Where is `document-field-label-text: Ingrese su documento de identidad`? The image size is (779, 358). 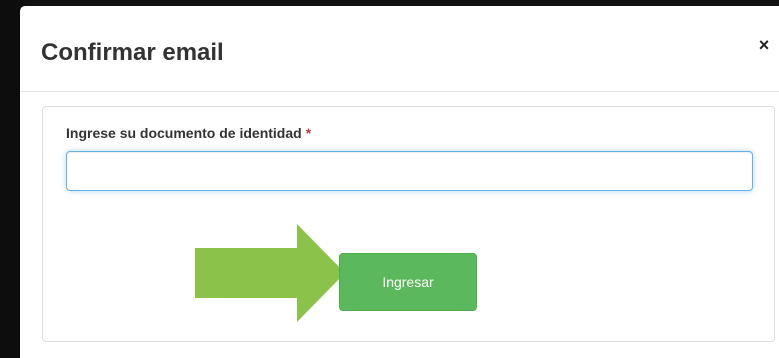 document-field-label-text: Ingrese su documento de identidad is located at coordinates (184, 133).